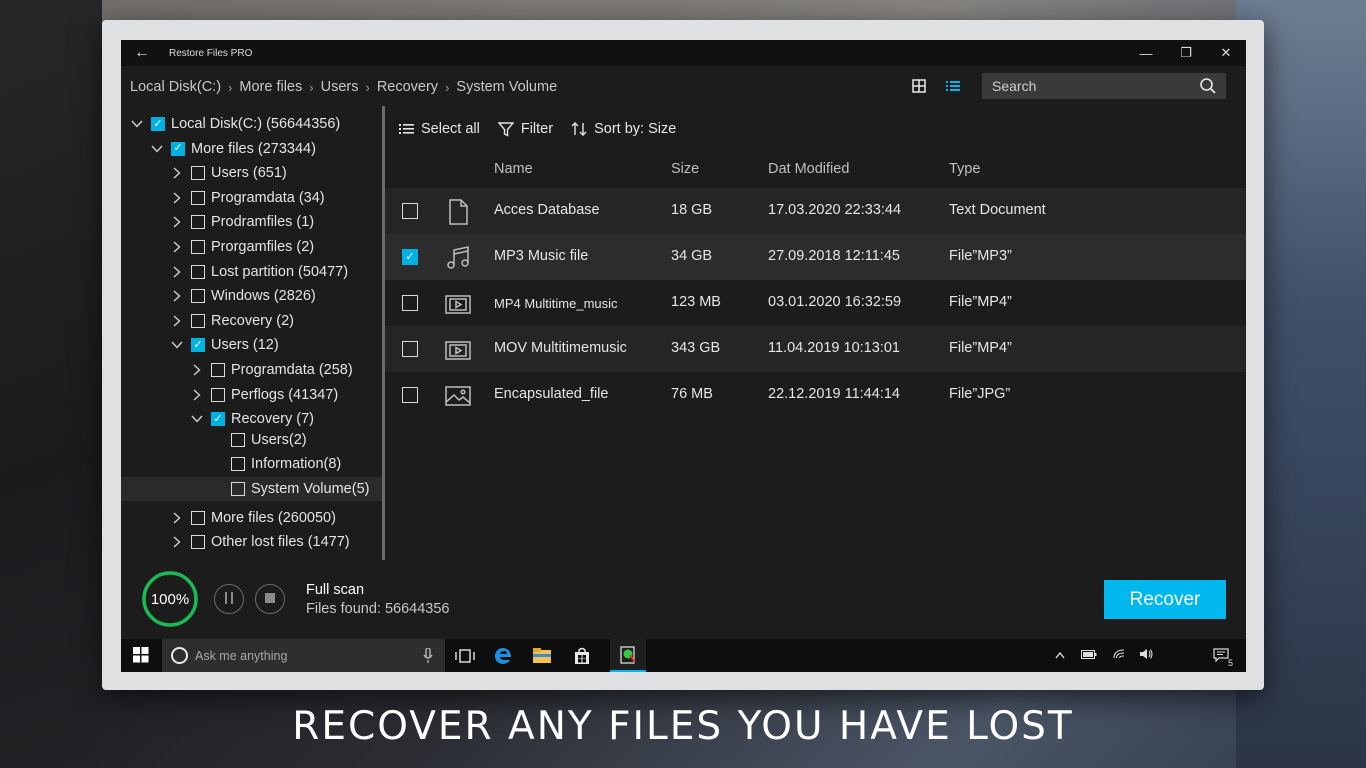 The width and height of the screenshot is (1366, 768). I want to click on list-view-icon, so click(953, 86).